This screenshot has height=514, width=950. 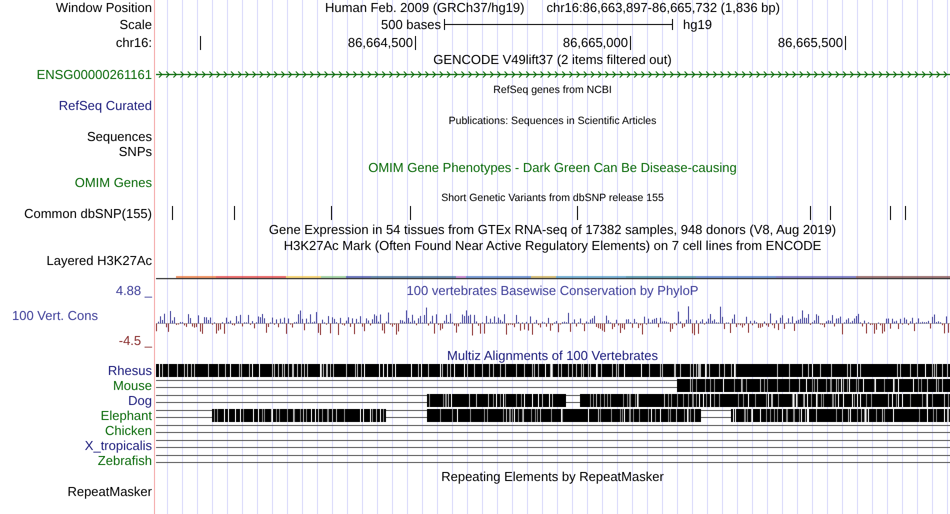 I want to click on axis-min-label: -4.5 _, so click(x=135, y=340).